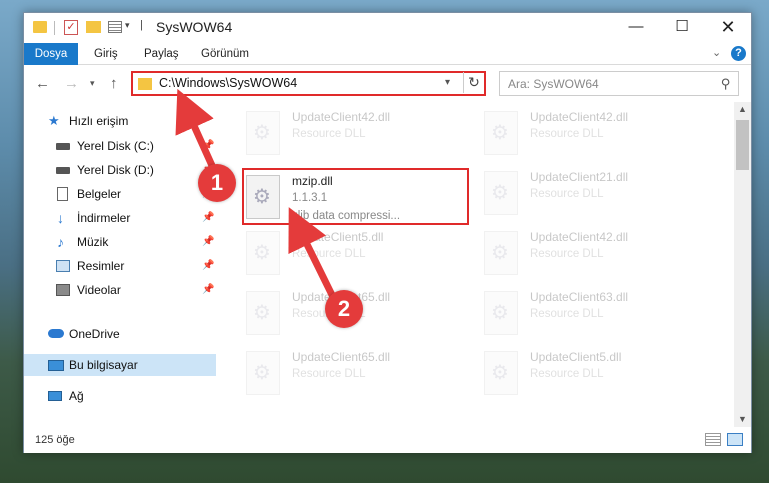  I want to click on arrow-2-to-file, so click(312, 253).